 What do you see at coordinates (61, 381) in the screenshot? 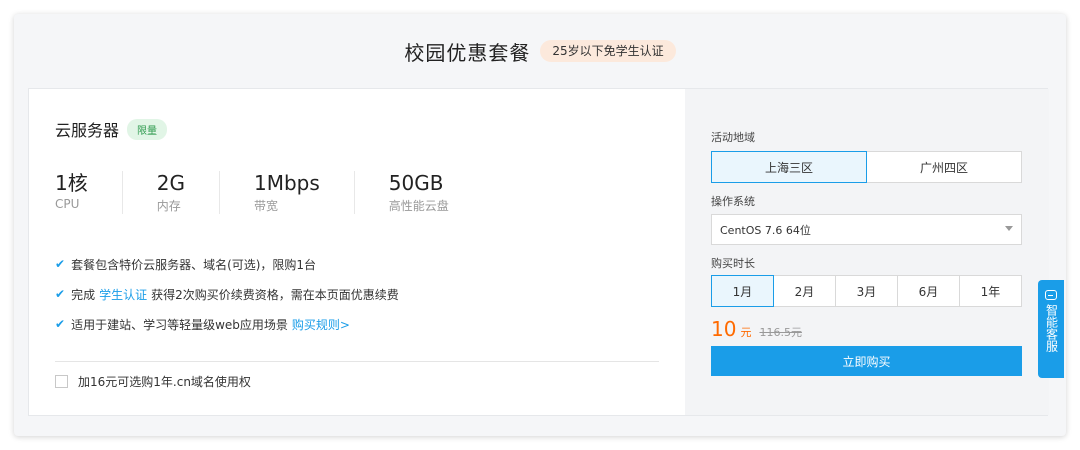
I see `domain-addon-checkbox` at bounding box center [61, 381].